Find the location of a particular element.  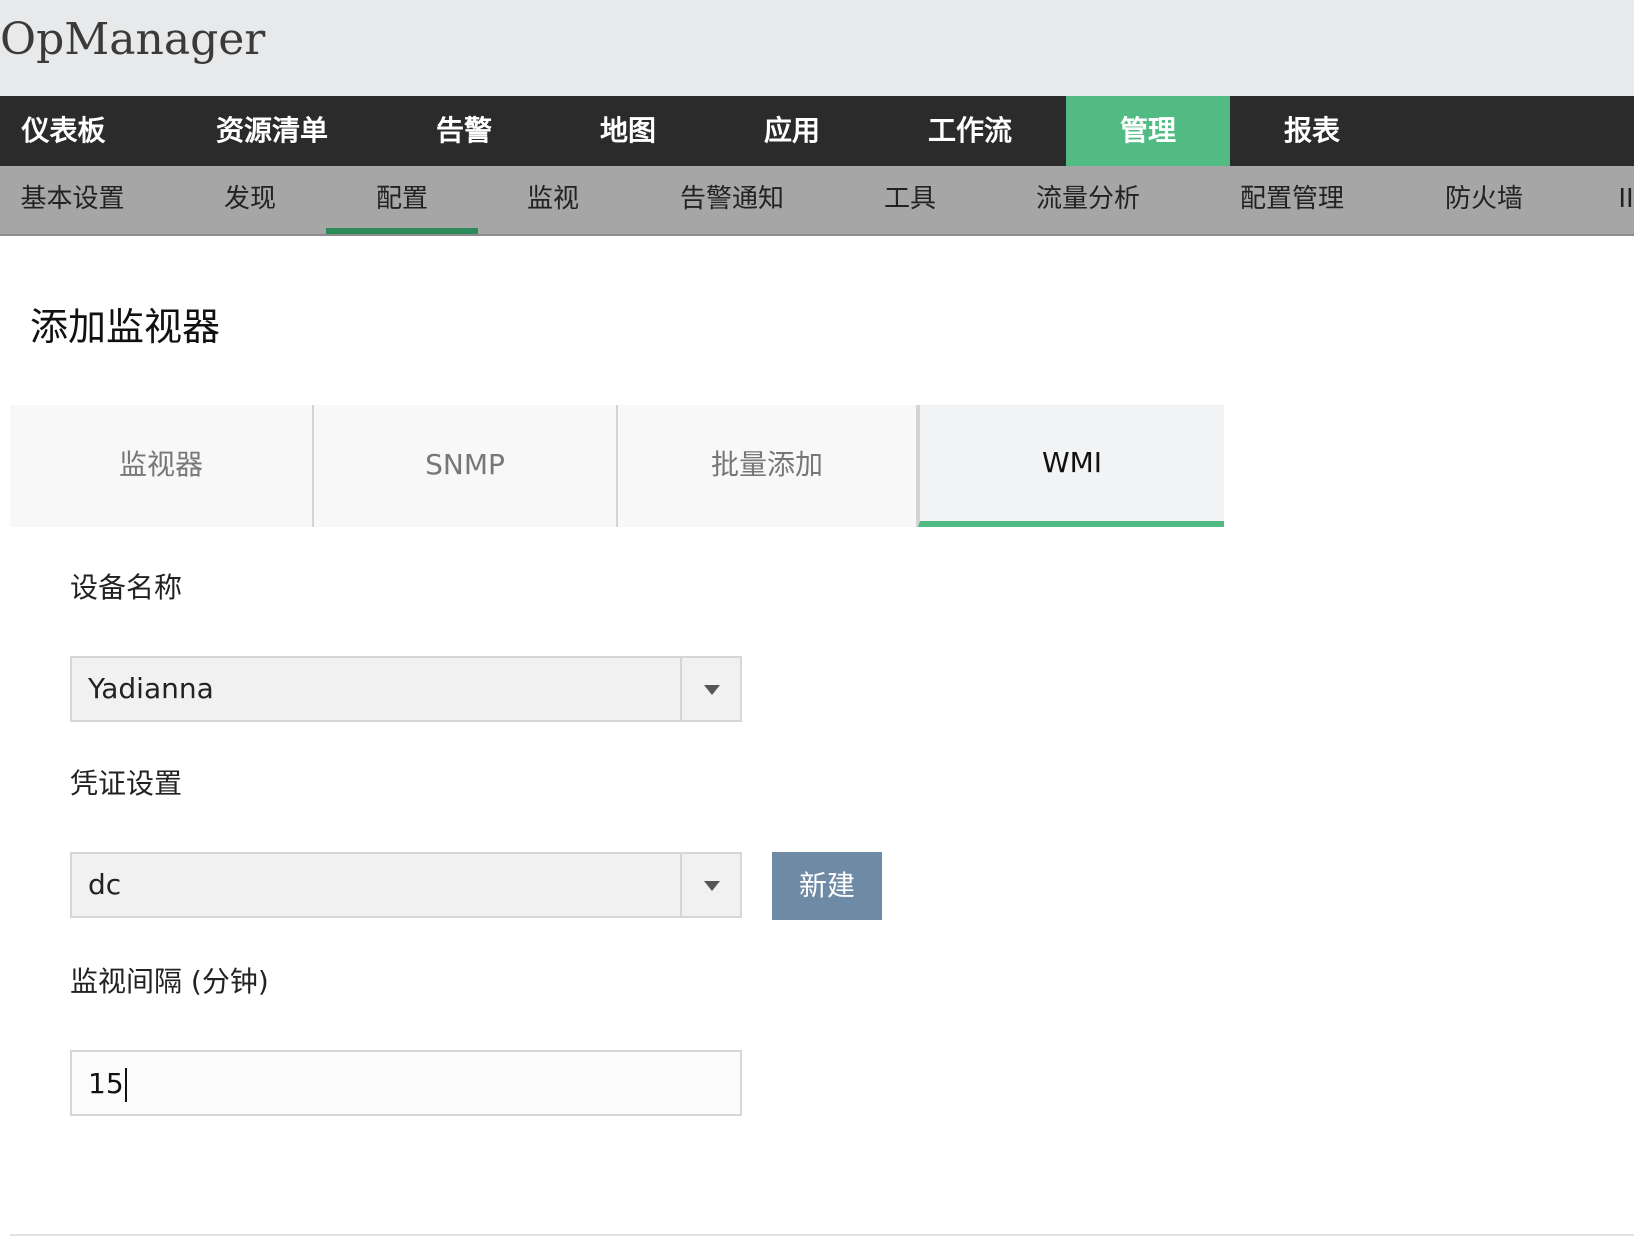

app-header: OpManager is located at coordinates (817, 48).